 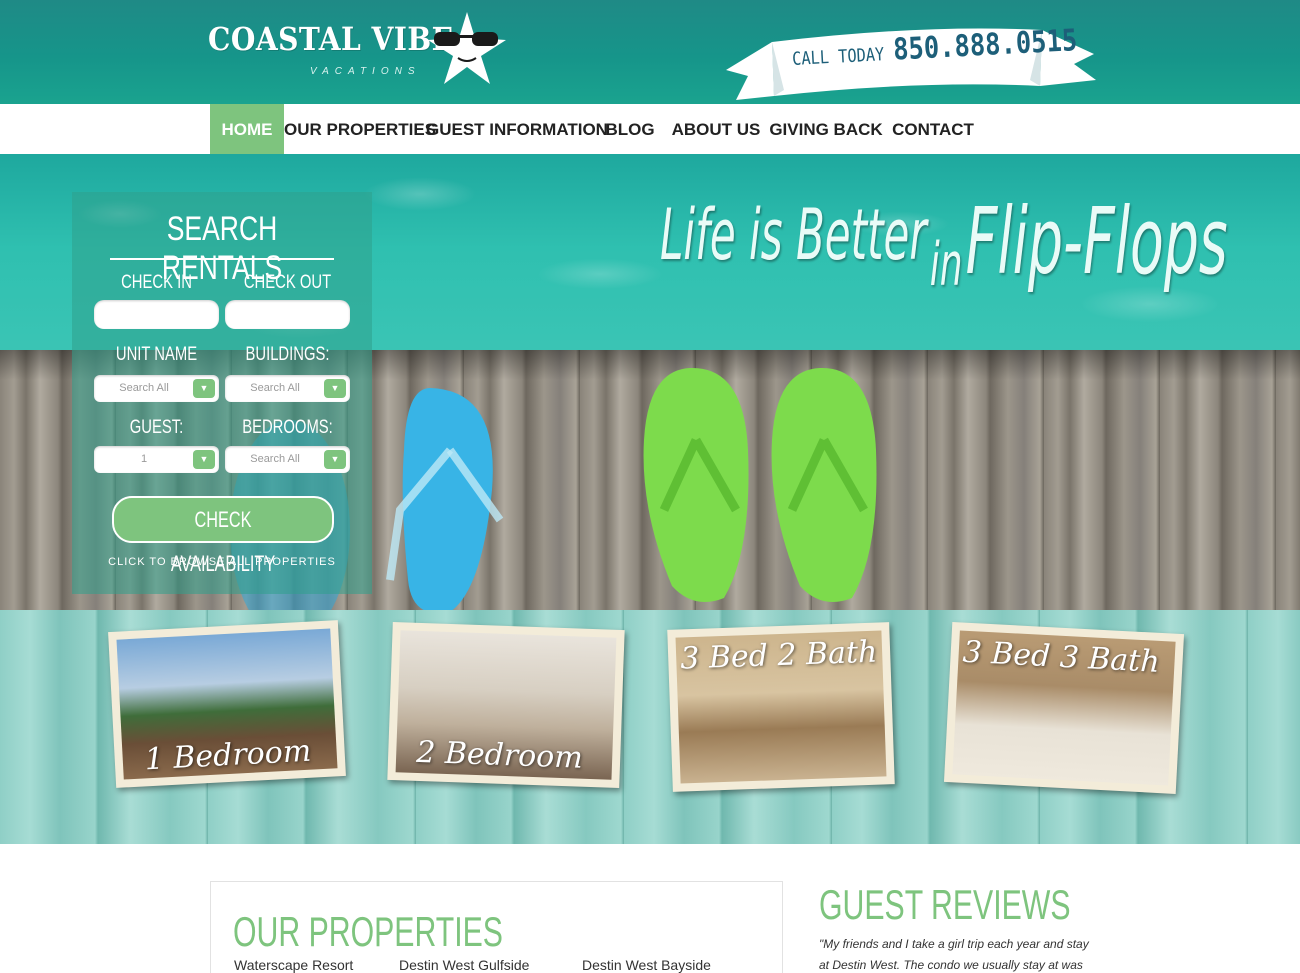 I want to click on starfish-sunglasses-icon, so click(x=467, y=48).